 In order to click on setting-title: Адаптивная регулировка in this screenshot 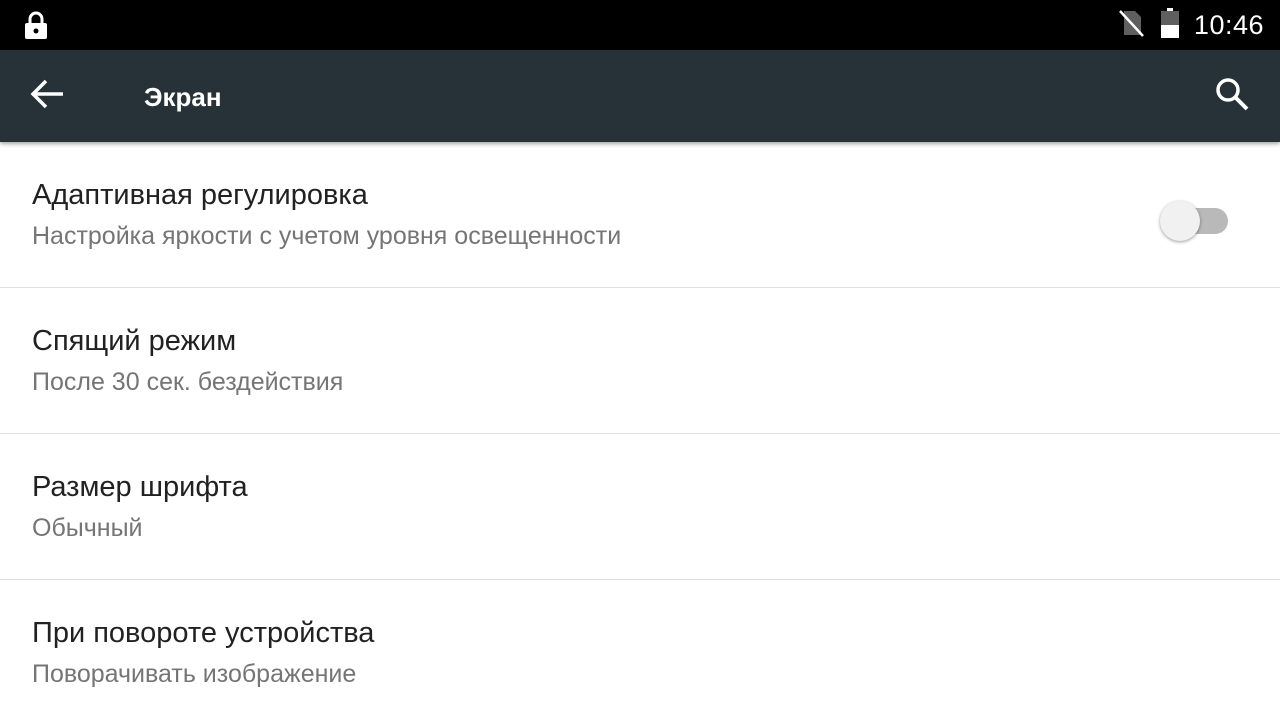, I will do `click(200, 195)`.